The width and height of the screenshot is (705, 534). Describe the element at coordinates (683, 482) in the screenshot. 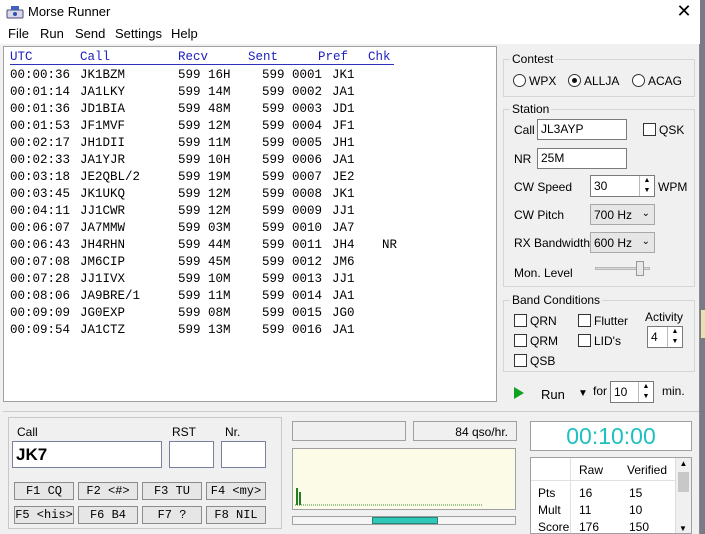

I see `scroll-thumb` at that location.